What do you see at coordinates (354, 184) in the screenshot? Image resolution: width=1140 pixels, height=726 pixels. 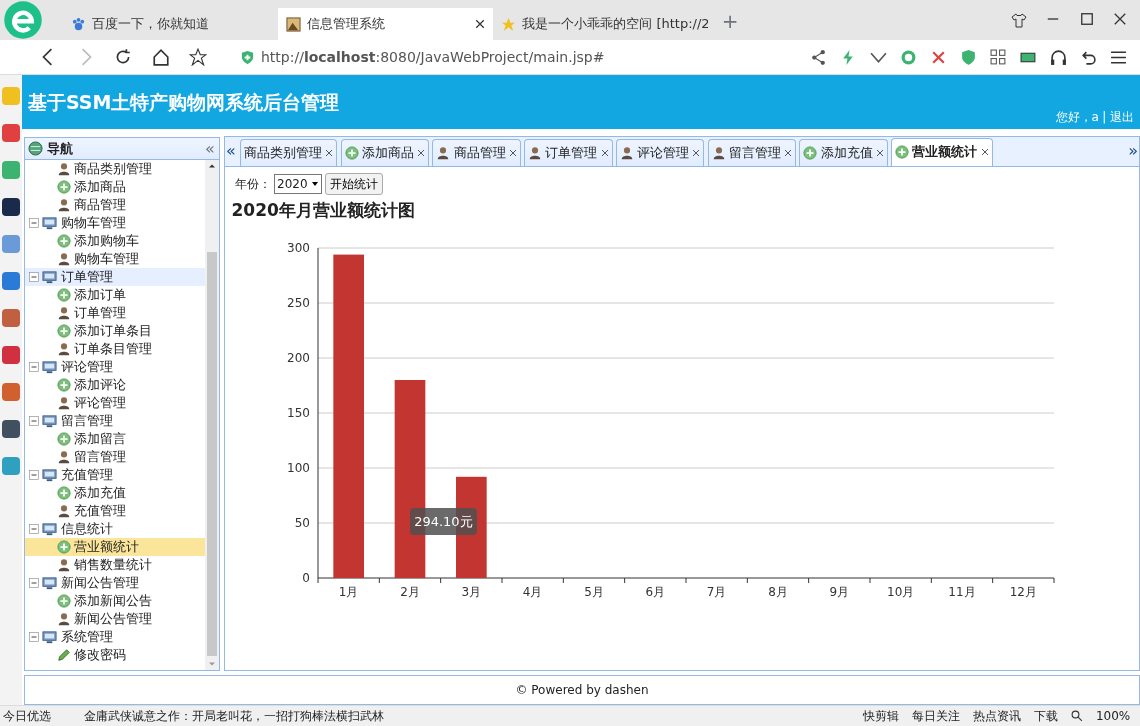 I see `start-button: 开始统计` at bounding box center [354, 184].